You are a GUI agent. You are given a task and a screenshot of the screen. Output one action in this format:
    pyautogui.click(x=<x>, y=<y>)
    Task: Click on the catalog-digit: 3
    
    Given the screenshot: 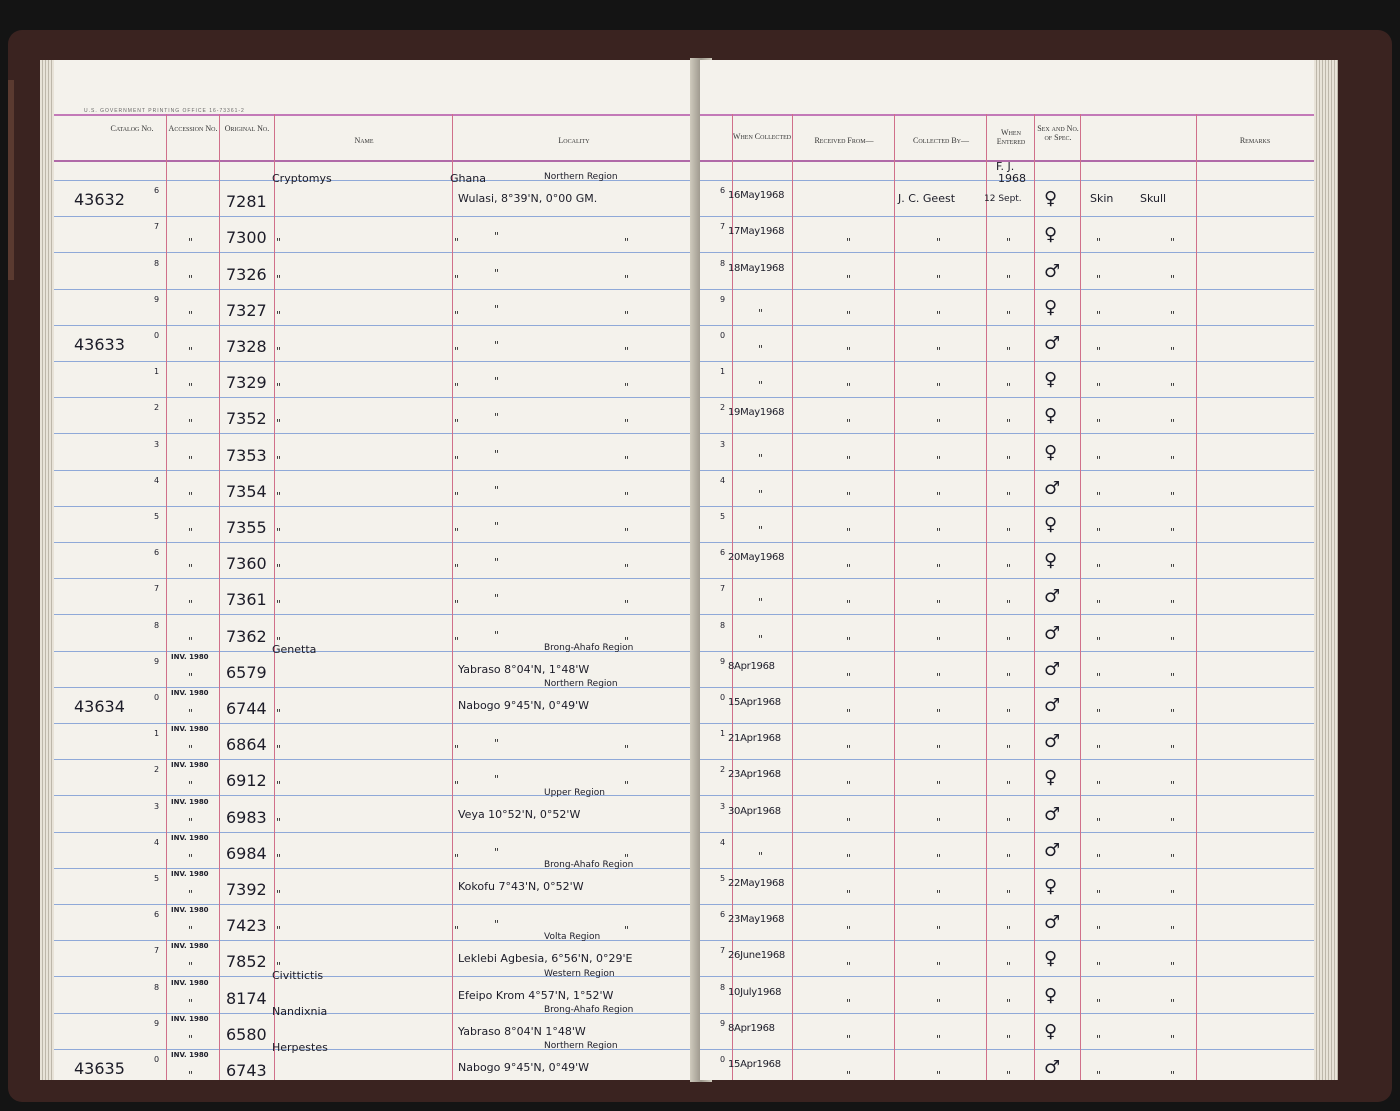 What is the action you would take?
    pyautogui.click(x=723, y=806)
    